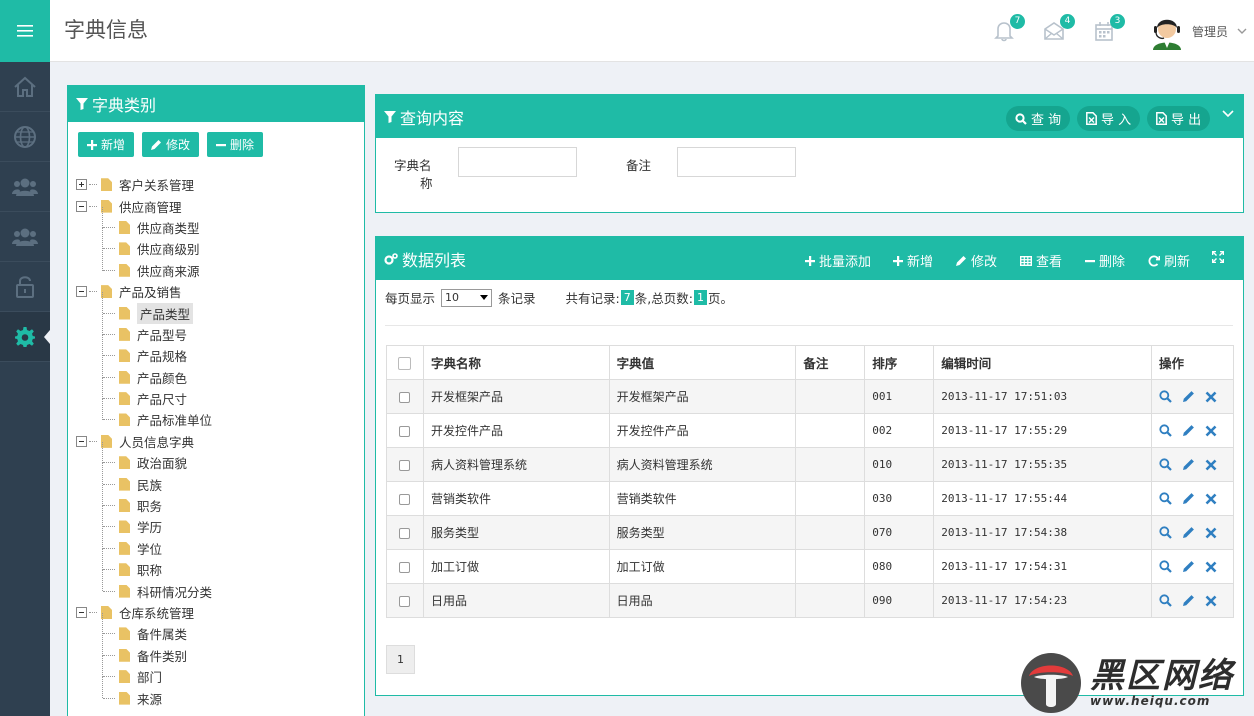 This screenshot has height=716, width=1254. What do you see at coordinates (171, 144) in the screenshot?
I see `tree-edit-button: 修改` at bounding box center [171, 144].